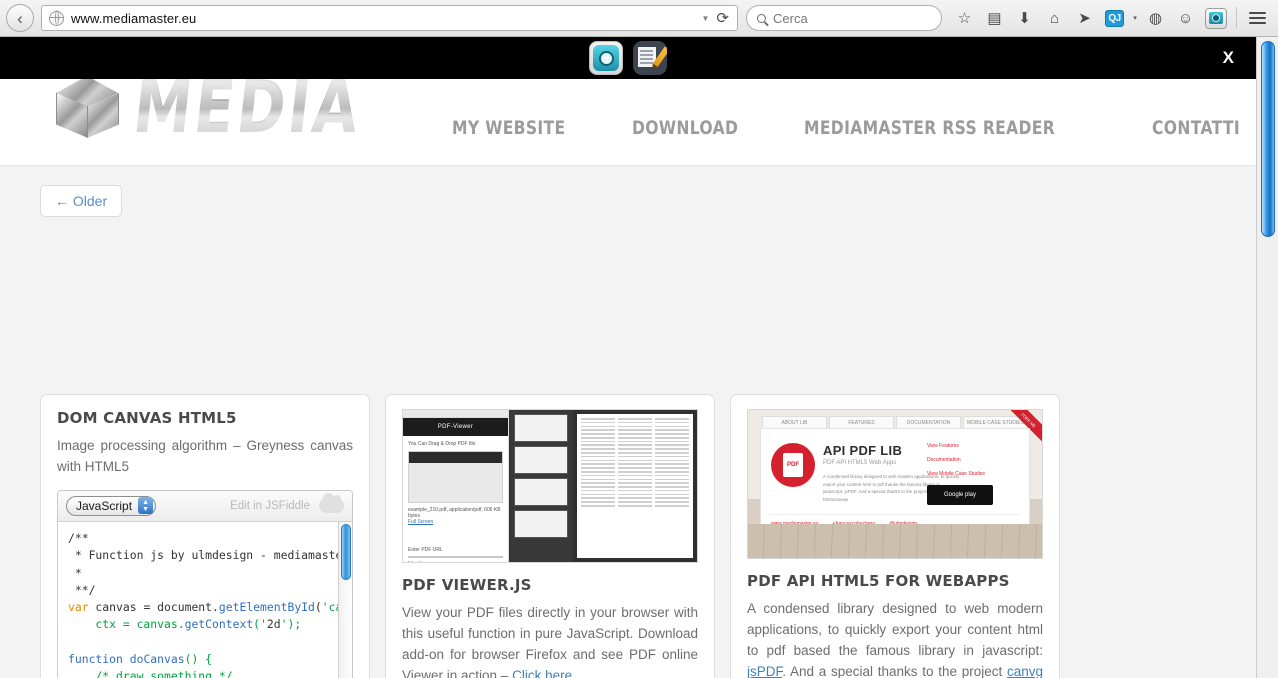  Describe the element at coordinates (104, 505) in the screenshot. I see `language-select-value: JavaScript` at that location.